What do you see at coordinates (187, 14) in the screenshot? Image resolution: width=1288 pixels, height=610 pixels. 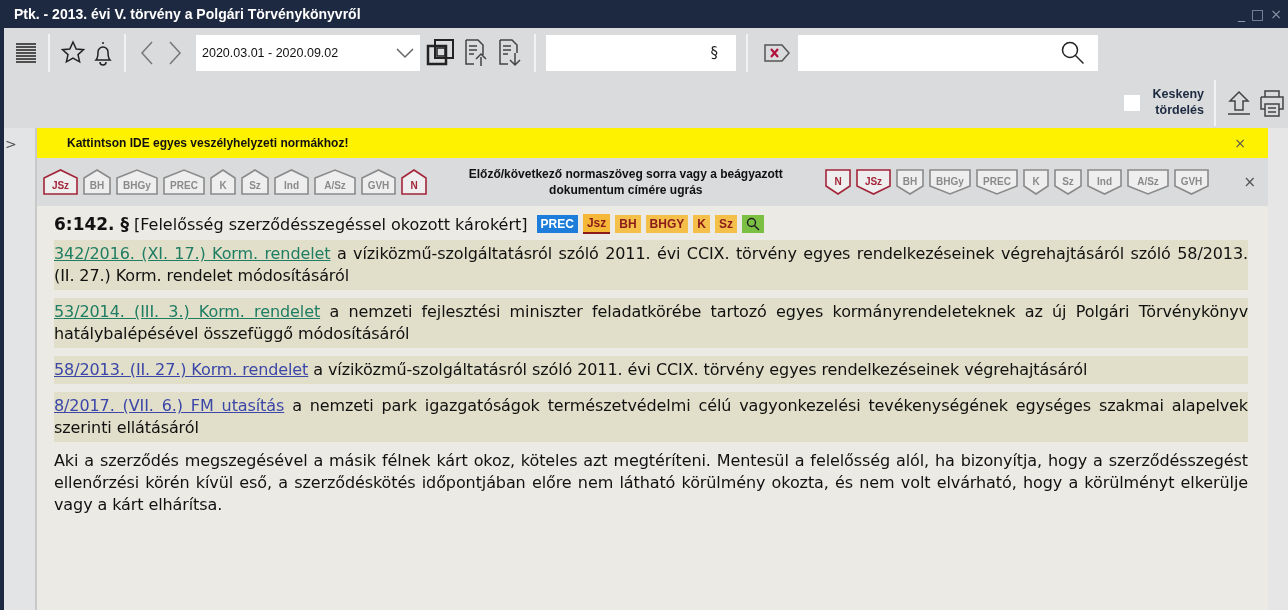 I see `window-title: Ptk. - 2013. évi V. törvény a Polgári Törvénykönyvről` at bounding box center [187, 14].